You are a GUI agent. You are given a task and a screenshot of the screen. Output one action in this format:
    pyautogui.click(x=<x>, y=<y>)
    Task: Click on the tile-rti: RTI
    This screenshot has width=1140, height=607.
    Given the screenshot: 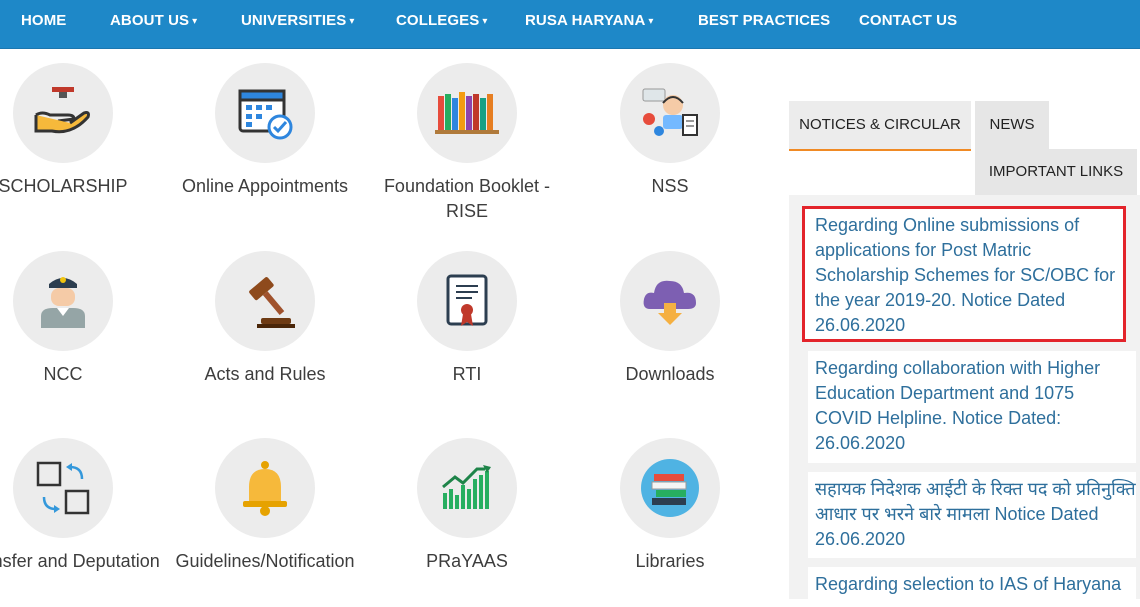 What is the action you would take?
    pyautogui.click(x=467, y=319)
    